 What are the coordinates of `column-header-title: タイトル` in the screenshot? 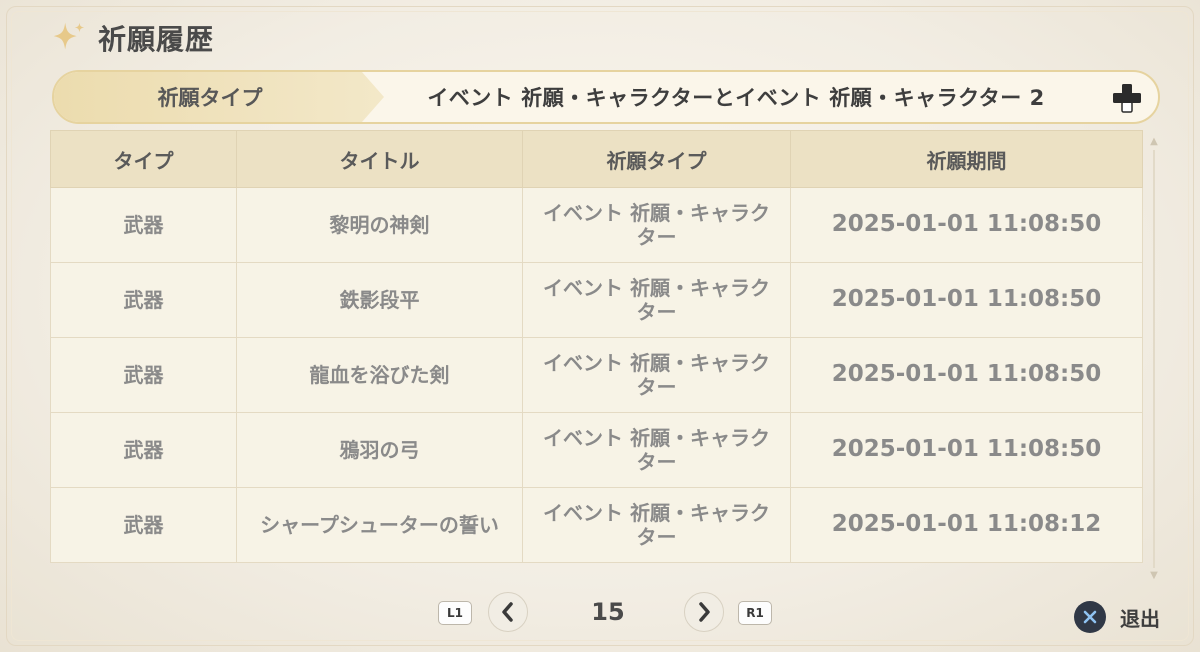 It's located at (379, 159).